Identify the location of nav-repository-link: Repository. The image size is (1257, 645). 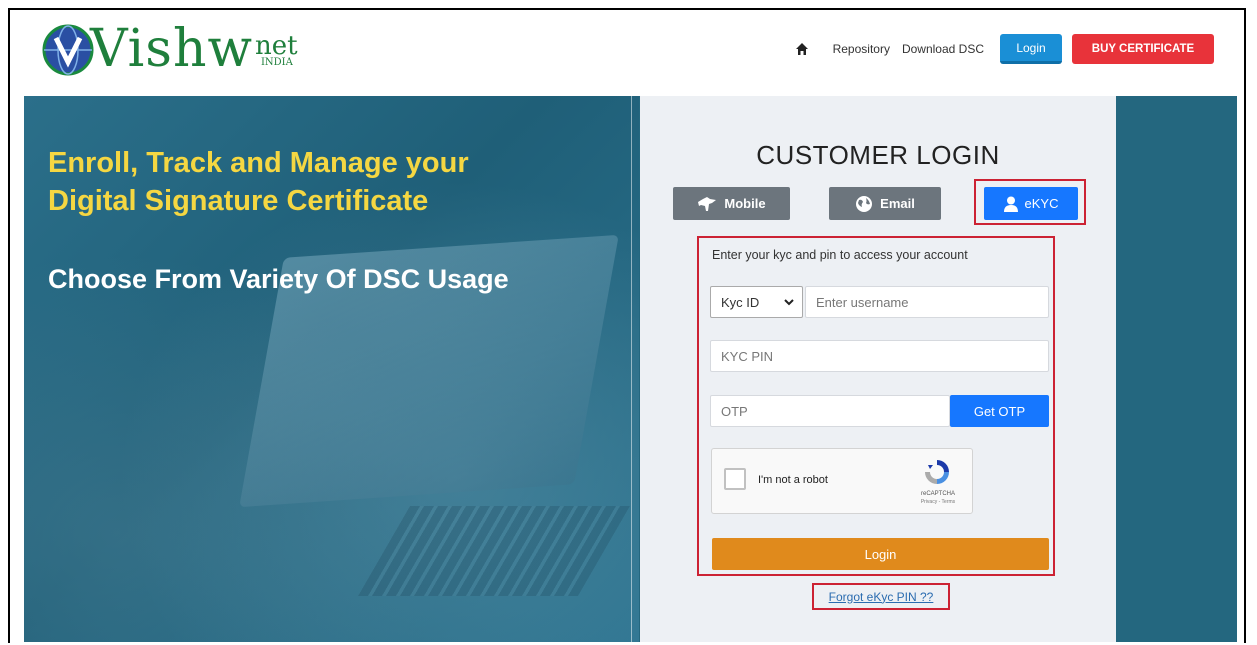
(861, 49).